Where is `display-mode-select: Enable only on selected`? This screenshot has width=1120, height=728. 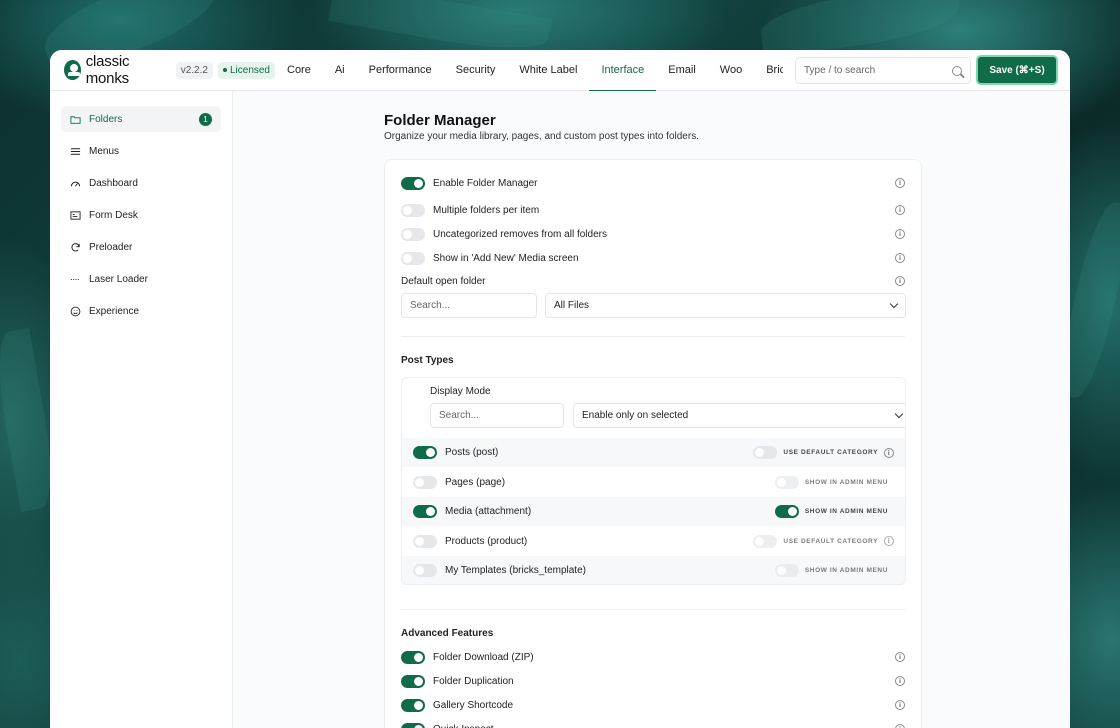
display-mode-select: Enable only on selected is located at coordinates (739, 415).